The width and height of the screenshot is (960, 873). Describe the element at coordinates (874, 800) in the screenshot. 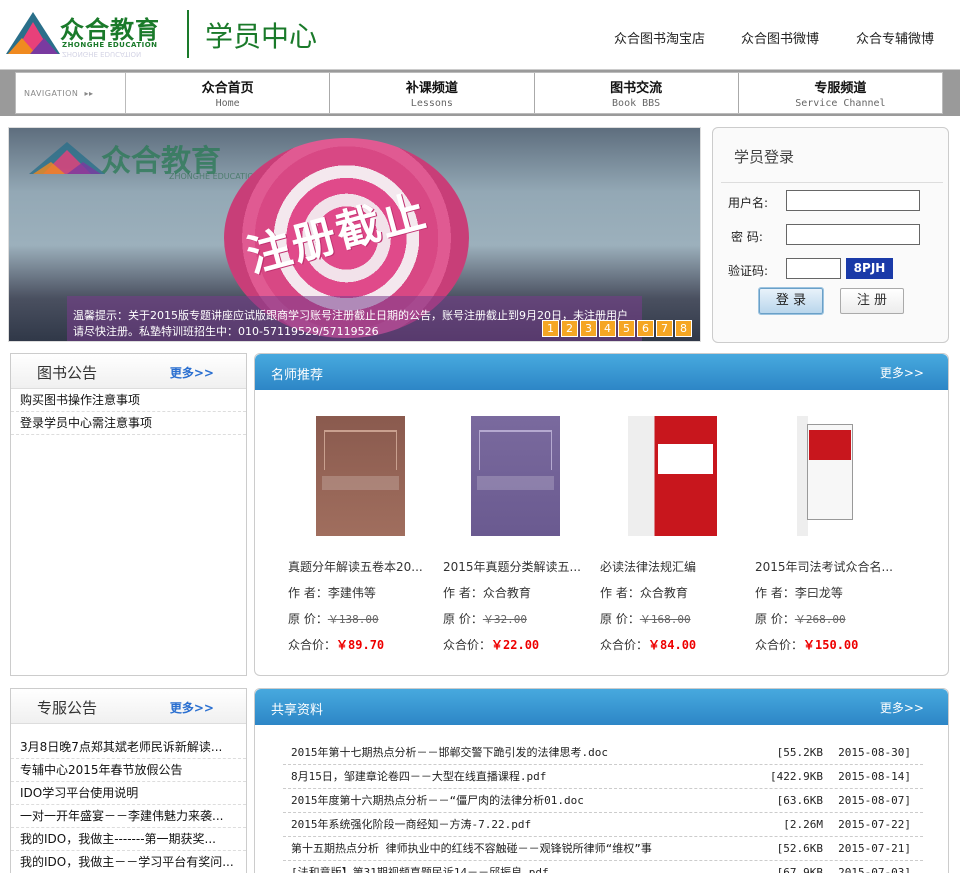

I see `resource-date: 2015-08-07]` at that location.